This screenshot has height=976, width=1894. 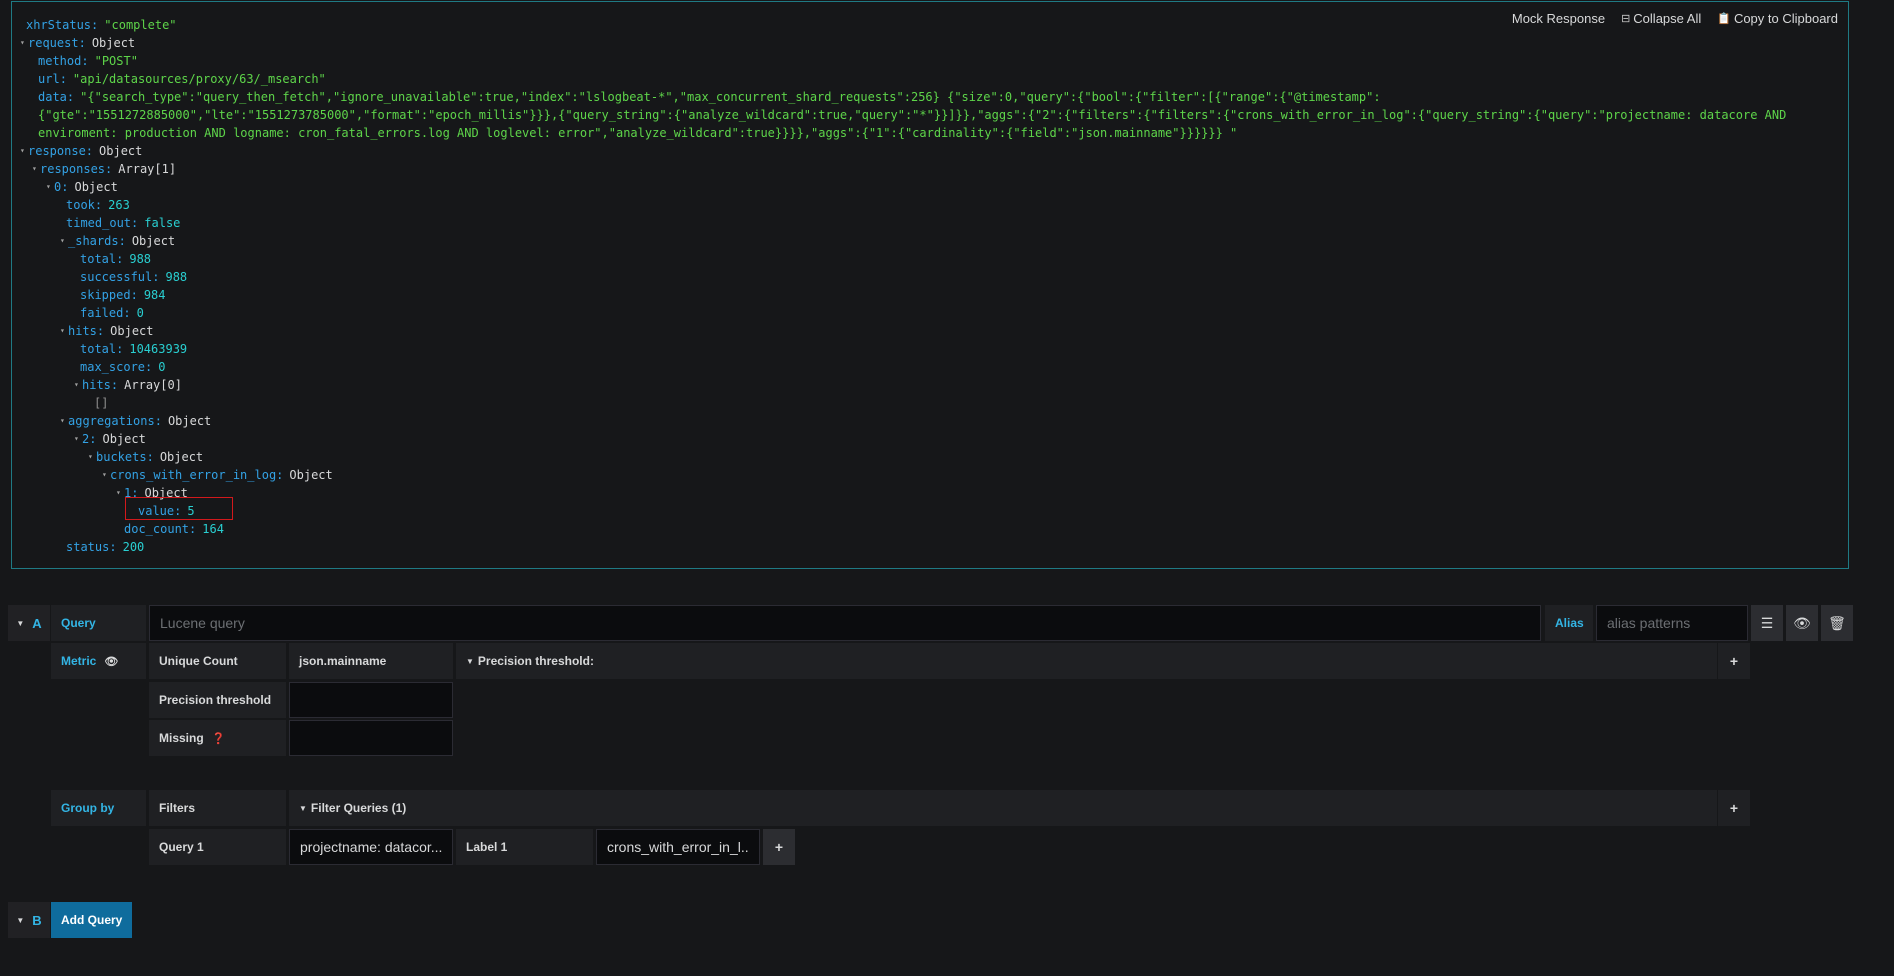 What do you see at coordinates (199, 79) in the screenshot?
I see `json-value: "api/datasources/proxy/63/_msearch"` at bounding box center [199, 79].